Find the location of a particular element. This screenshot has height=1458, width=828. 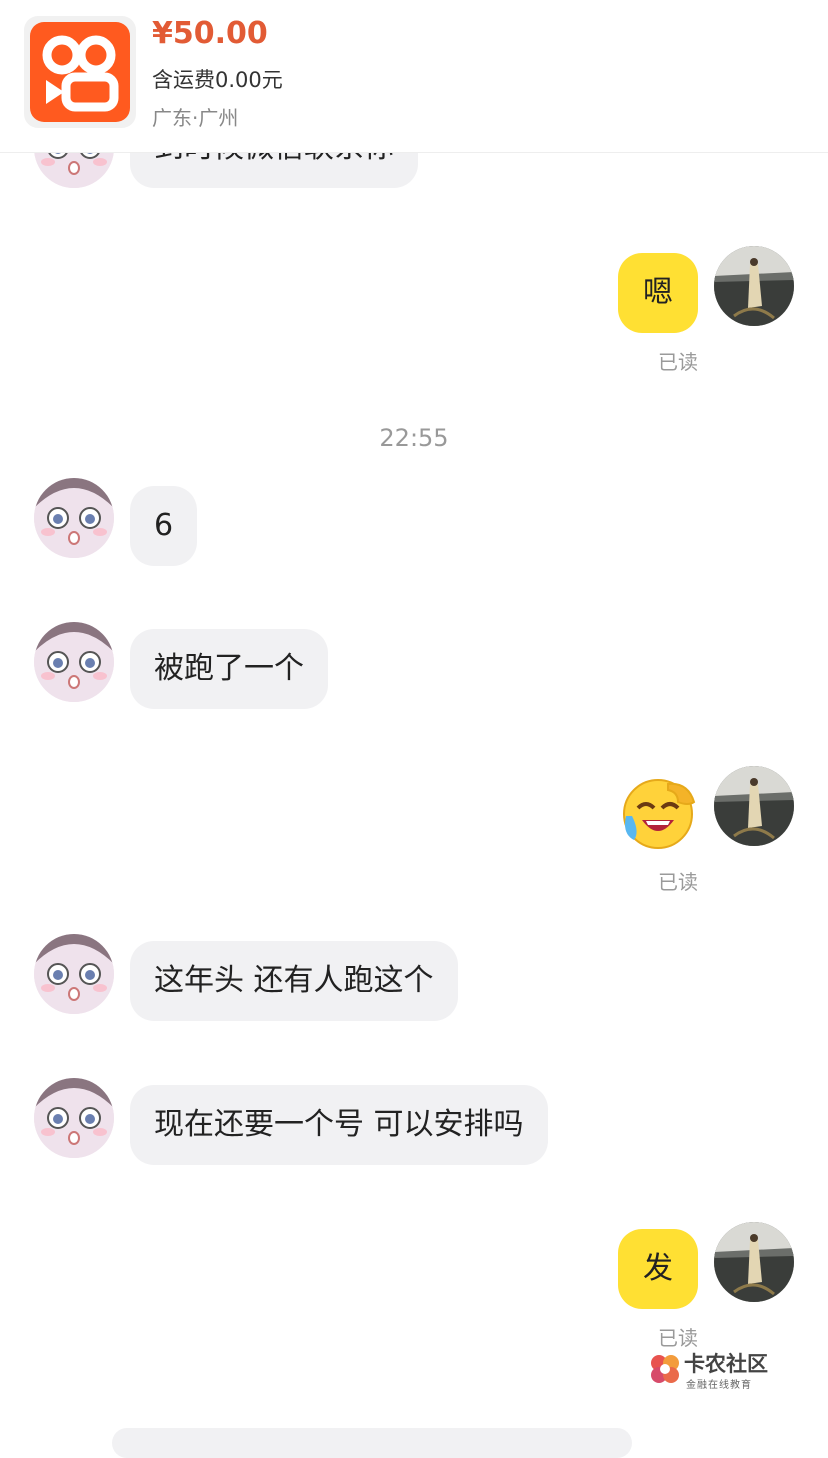

watermark: 卡农社区 金融在线教育 is located at coordinates (713, 1370).